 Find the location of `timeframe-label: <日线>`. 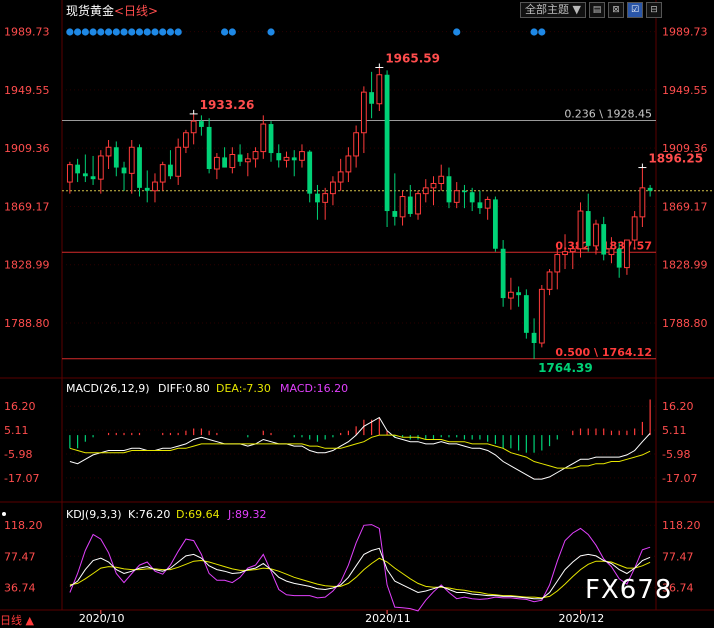

timeframe-label: <日线> is located at coordinates (136, 11).